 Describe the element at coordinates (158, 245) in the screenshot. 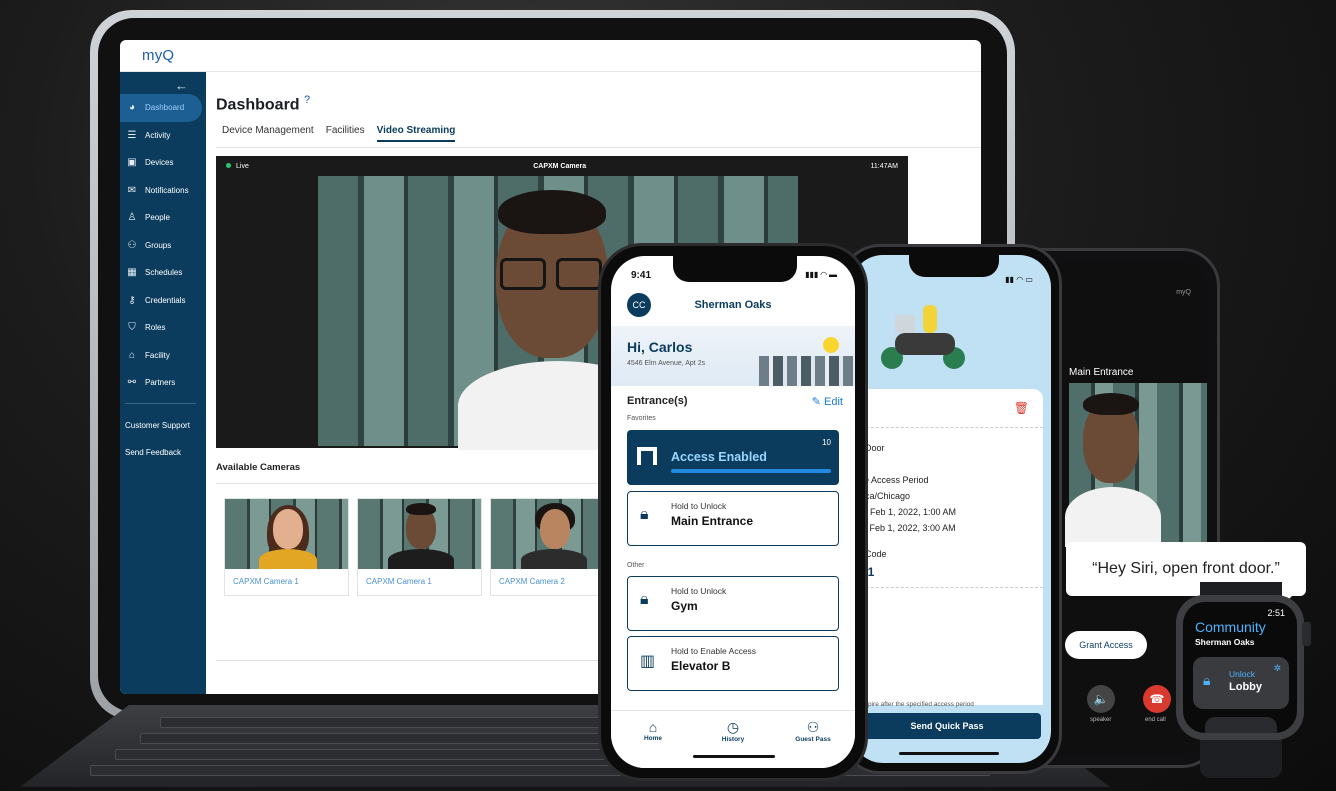

I see `sidebar-item-label: Groups` at that location.